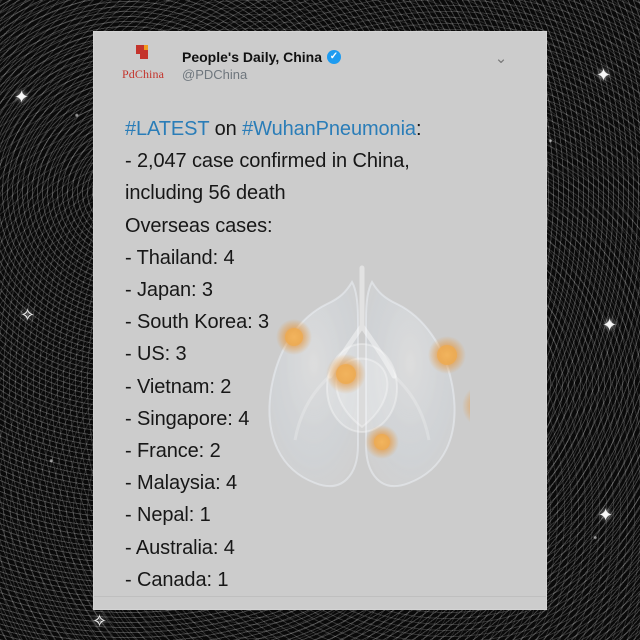 The width and height of the screenshot is (640, 640). What do you see at coordinates (180, 257) in the screenshot?
I see `tweet-line: - Thailand: 4` at bounding box center [180, 257].